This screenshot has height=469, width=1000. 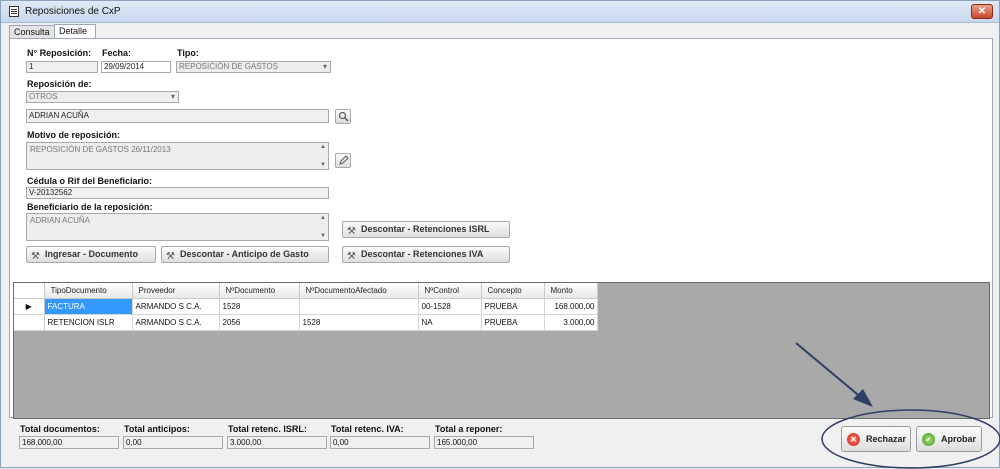 What do you see at coordinates (422, 254) in the screenshot?
I see `descontar-iva-label: Descontar - Retenciones IVA` at bounding box center [422, 254].